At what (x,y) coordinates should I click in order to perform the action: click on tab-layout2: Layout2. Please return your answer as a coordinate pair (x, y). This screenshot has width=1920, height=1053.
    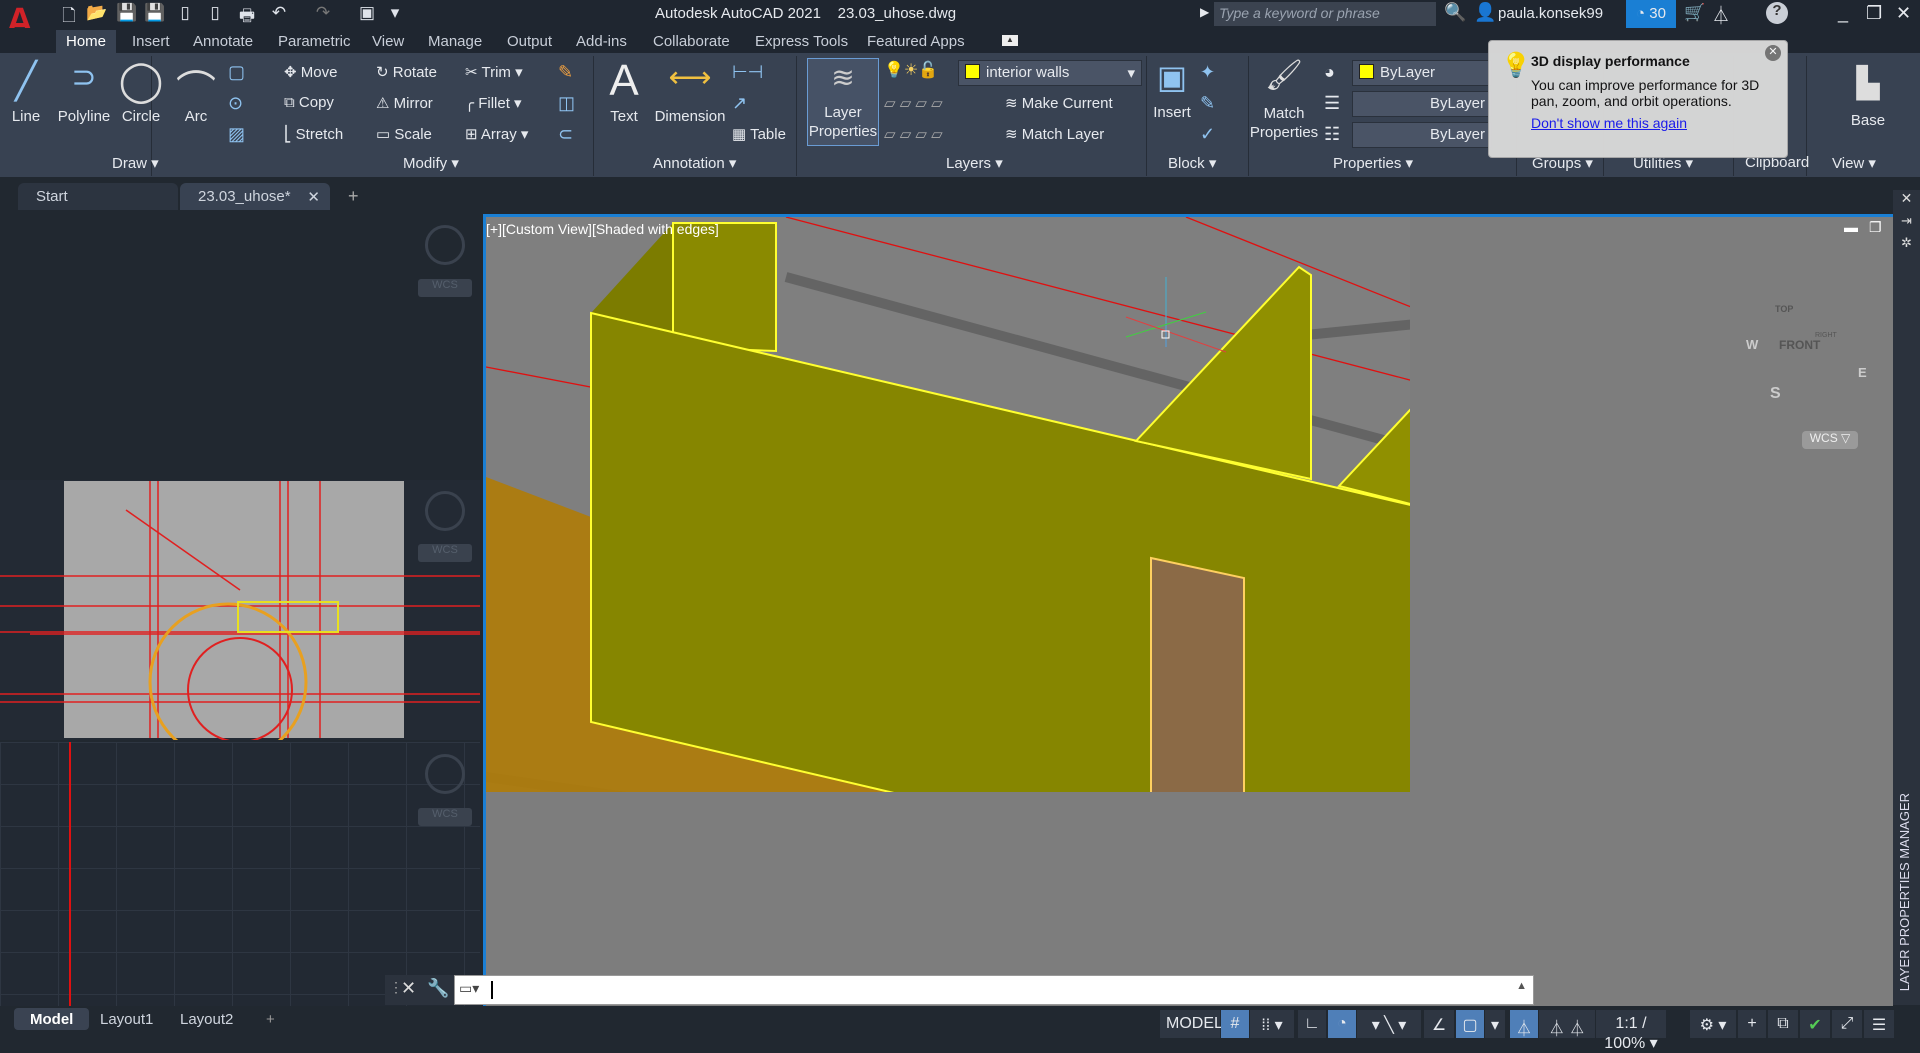
    Looking at the image, I should click on (206, 1019).